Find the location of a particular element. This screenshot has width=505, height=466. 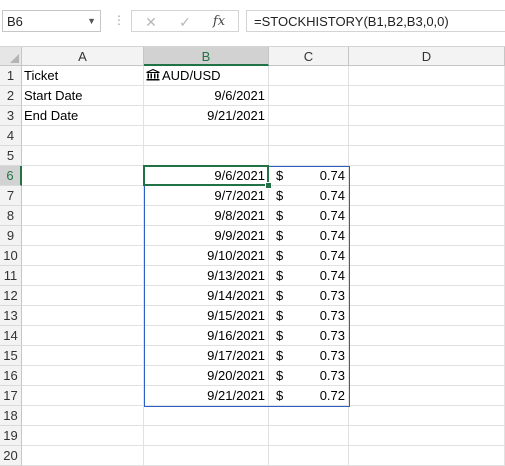

column-header-d: D is located at coordinates (427, 56).